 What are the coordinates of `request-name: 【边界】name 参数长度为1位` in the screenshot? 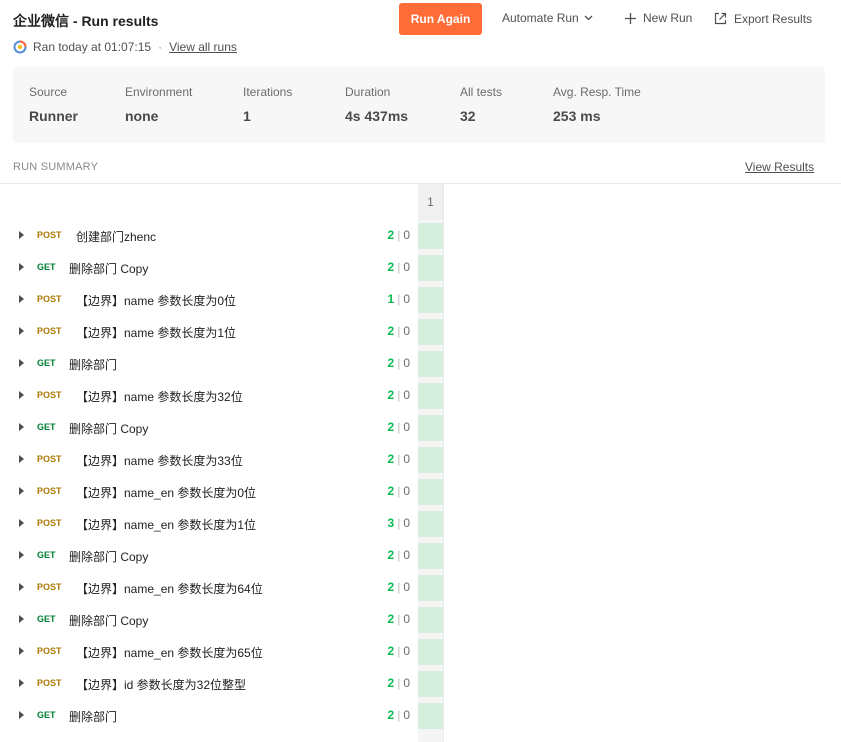 It's located at (156, 333).